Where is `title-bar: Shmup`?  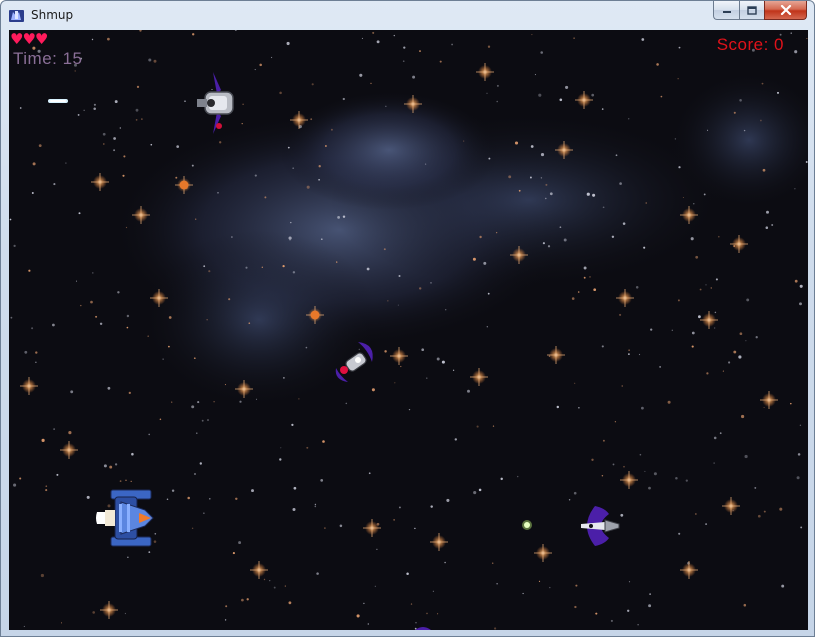 title-bar: Shmup is located at coordinates (407, 15).